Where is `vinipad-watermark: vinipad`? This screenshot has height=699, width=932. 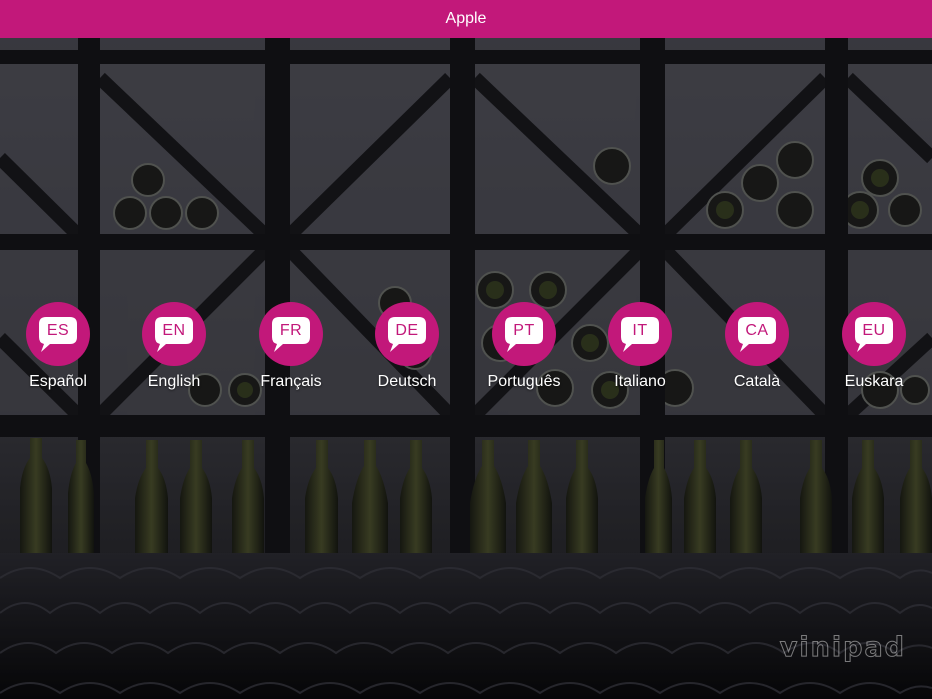 vinipad-watermark: vinipad is located at coordinates (842, 648).